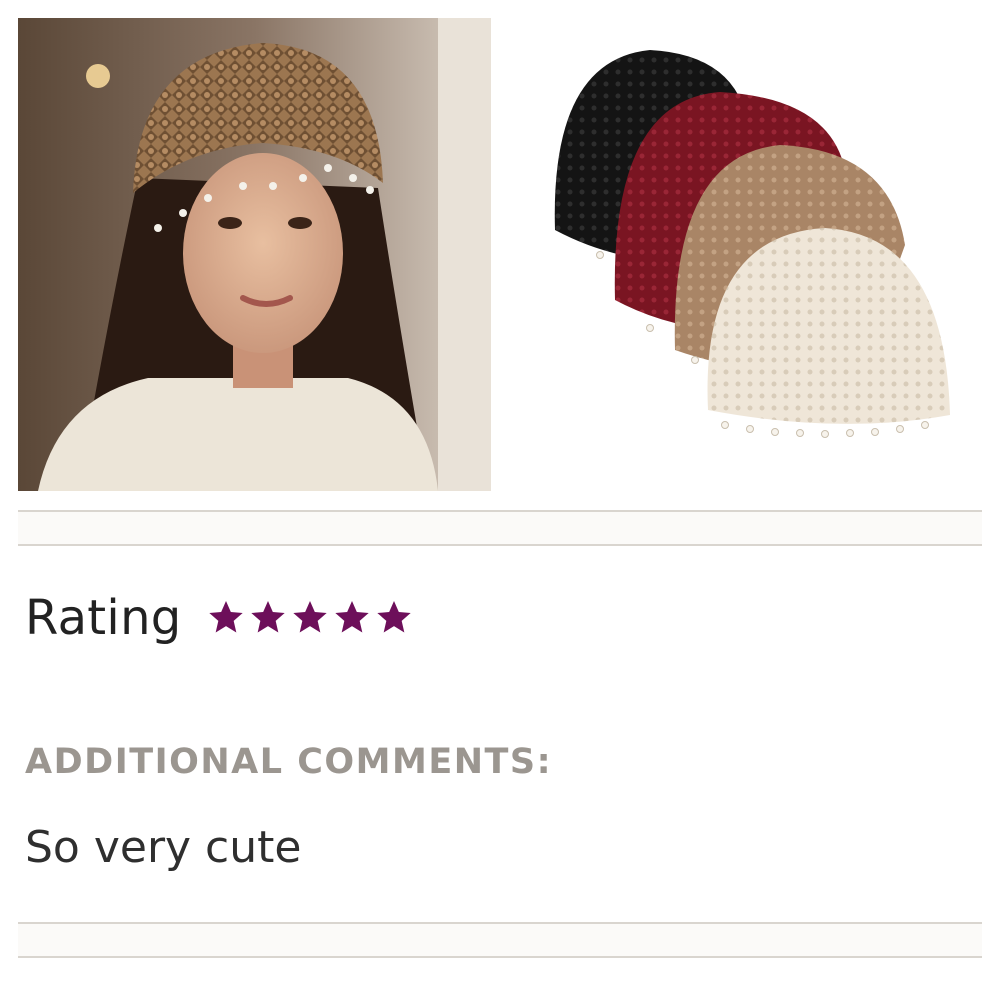  Describe the element at coordinates (500, 940) in the screenshot. I see `divider-band-bottom` at that location.